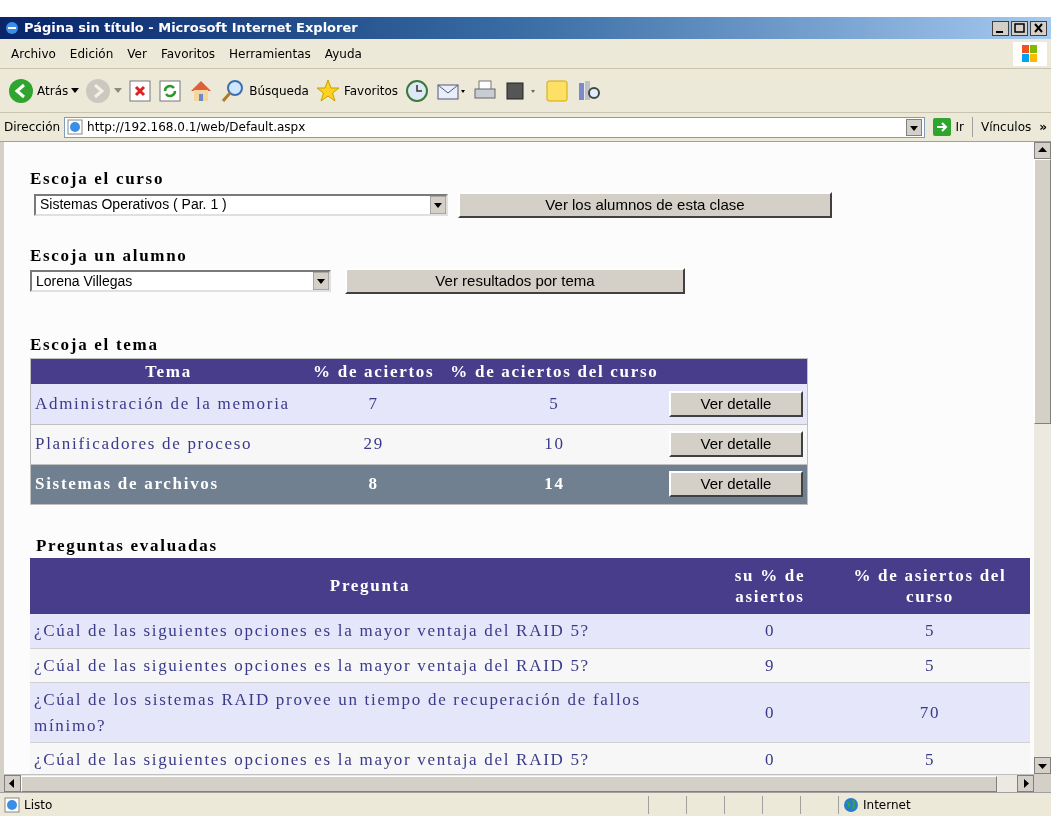  I want to click on view-students-button: Ver los alumnos de esta clase, so click(645, 204).